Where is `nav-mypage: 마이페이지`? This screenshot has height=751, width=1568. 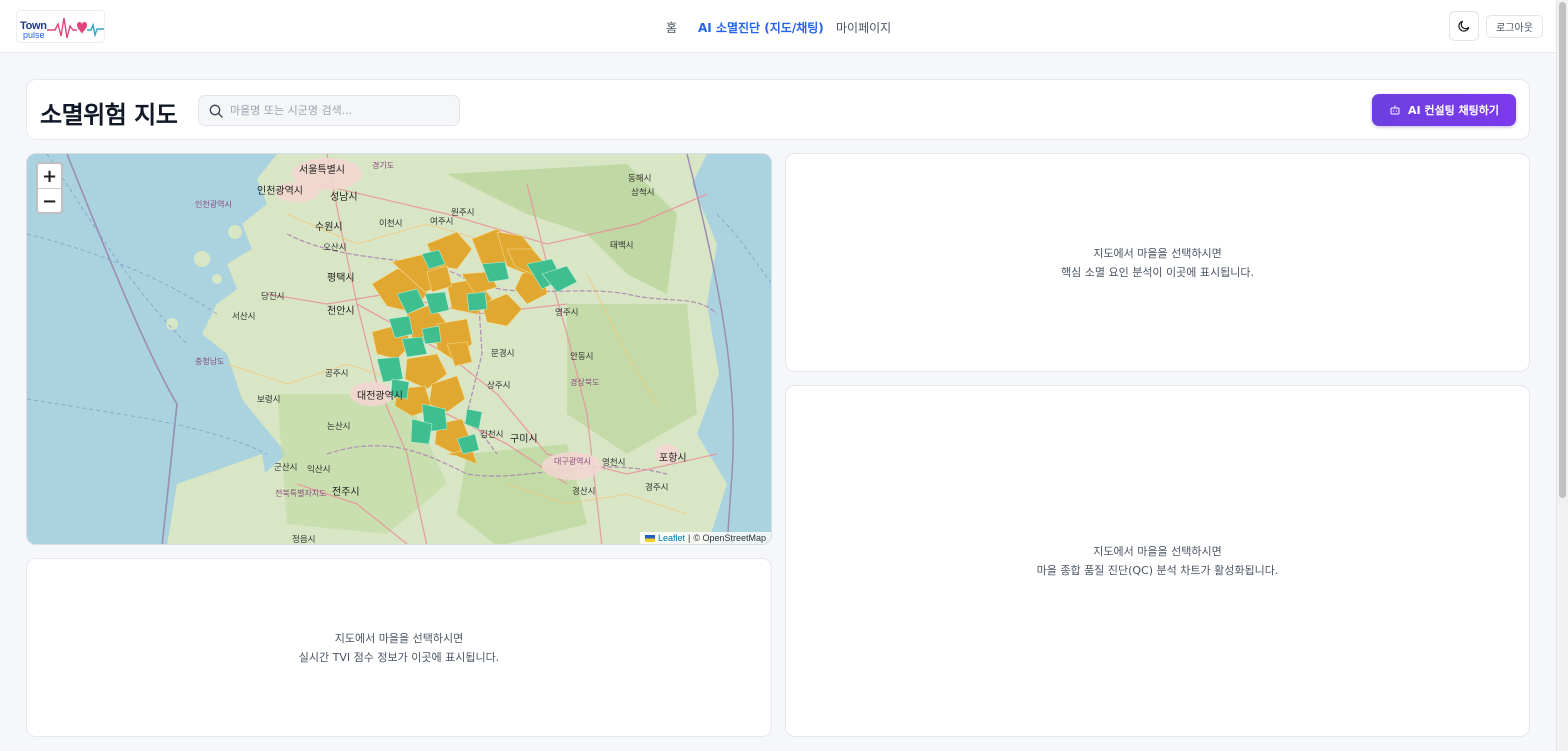 nav-mypage: 마이페이지 is located at coordinates (863, 27).